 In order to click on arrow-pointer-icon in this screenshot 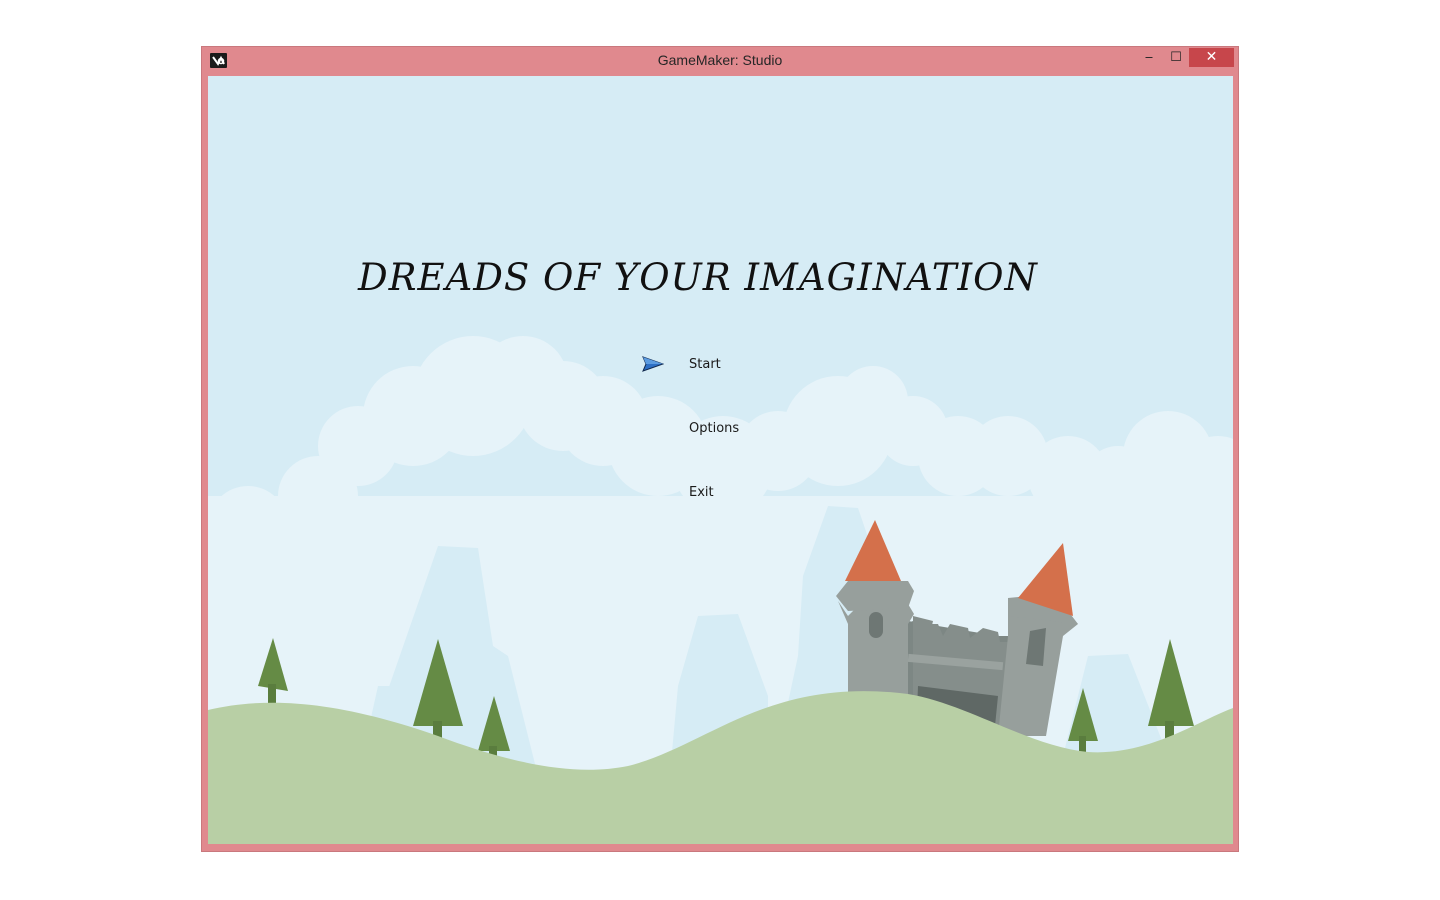, I will do `click(653, 364)`.